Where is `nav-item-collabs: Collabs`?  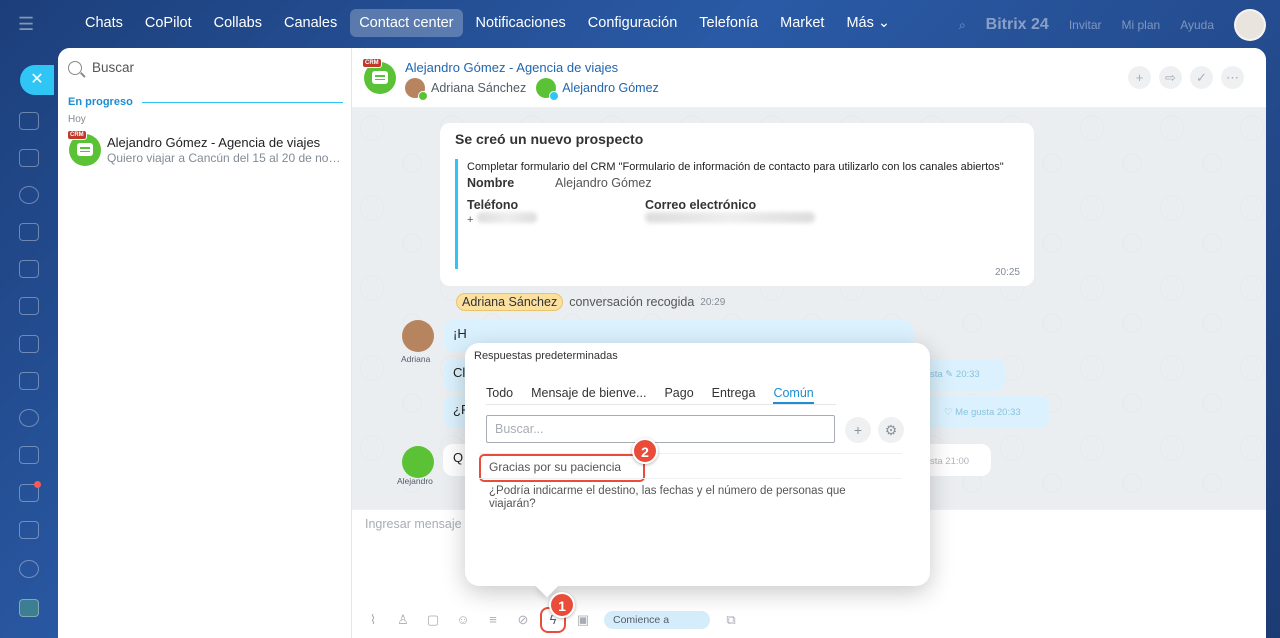
nav-item-collabs: Collabs is located at coordinates (238, 23).